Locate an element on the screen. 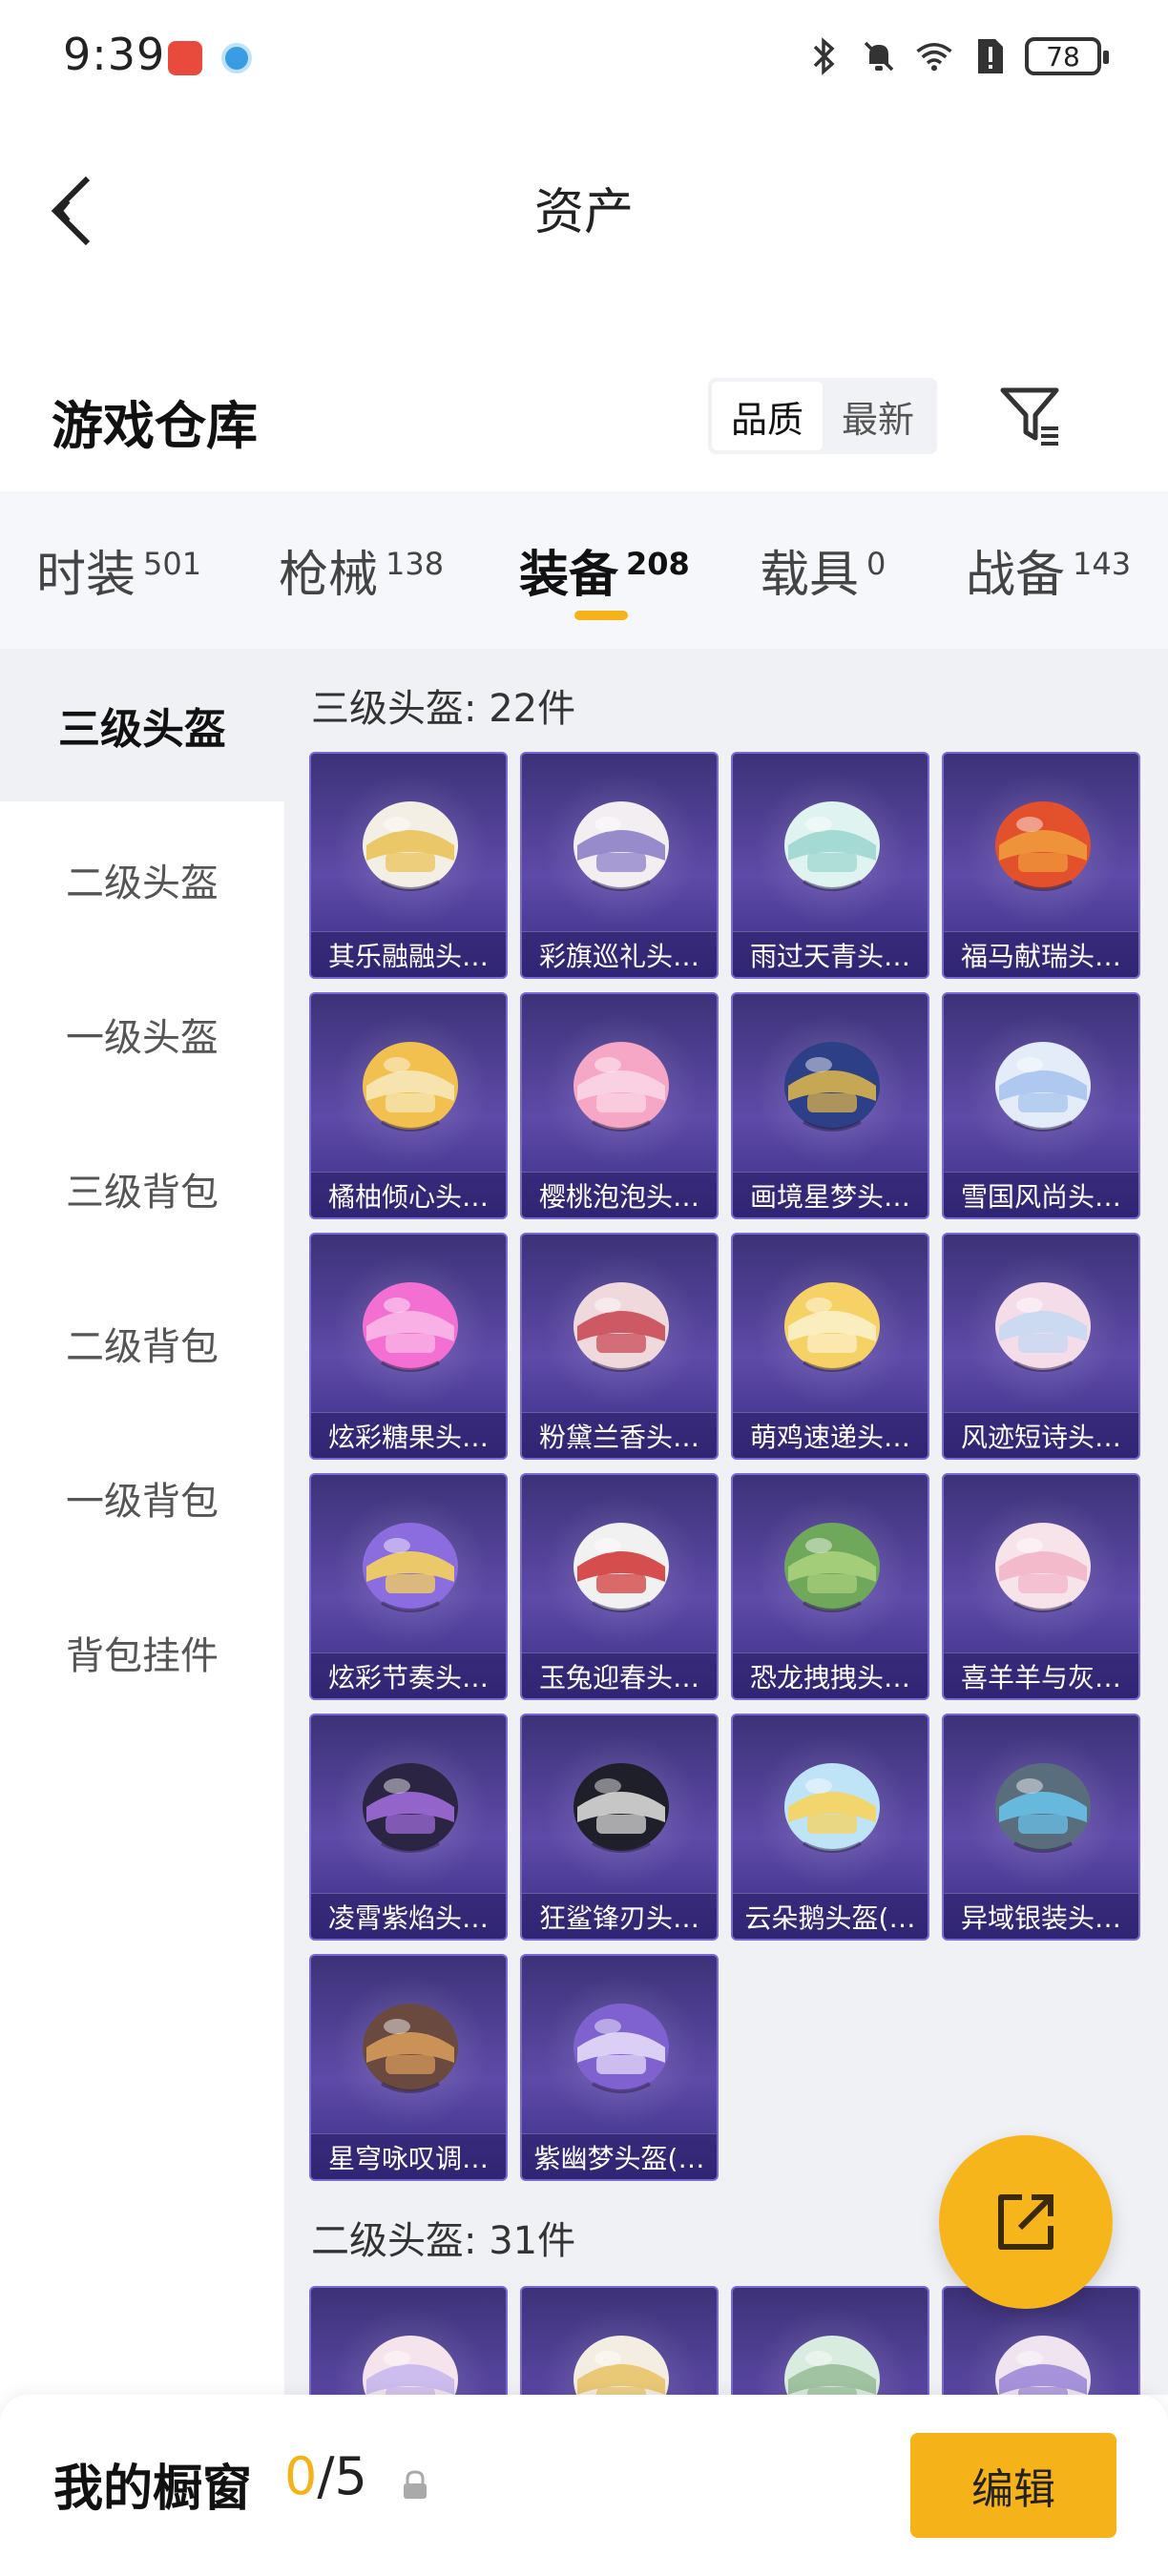 This screenshot has width=1168, height=2576. active-tab-indicator is located at coordinates (601, 615).